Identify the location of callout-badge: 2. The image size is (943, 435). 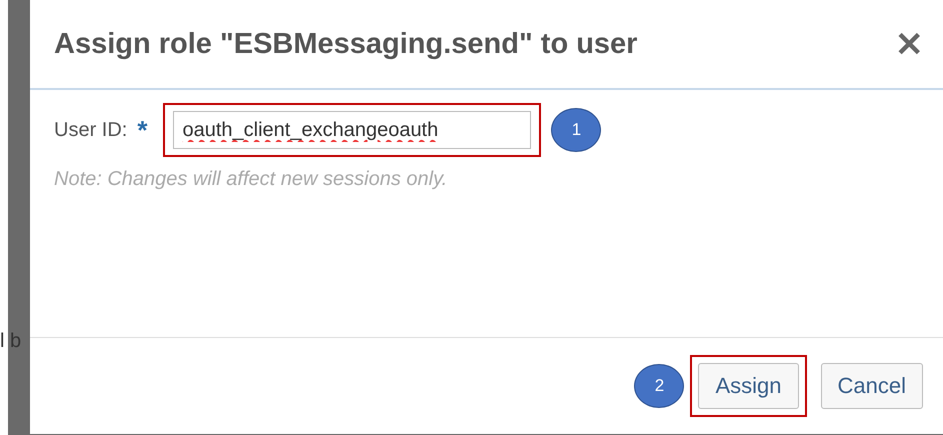
(659, 386).